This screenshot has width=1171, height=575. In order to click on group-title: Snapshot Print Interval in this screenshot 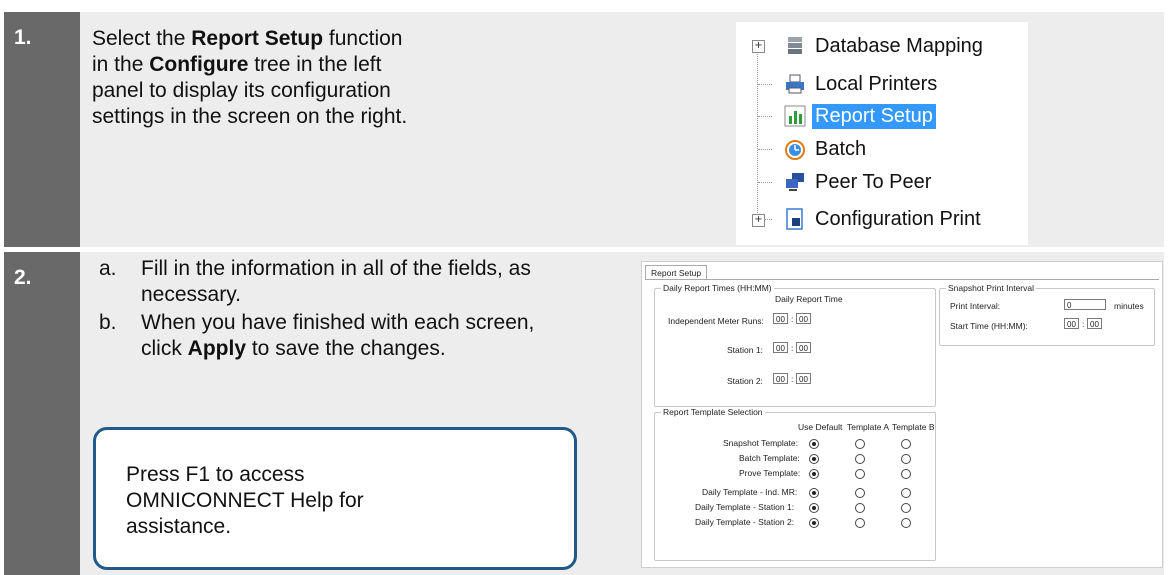, I will do `click(991, 288)`.